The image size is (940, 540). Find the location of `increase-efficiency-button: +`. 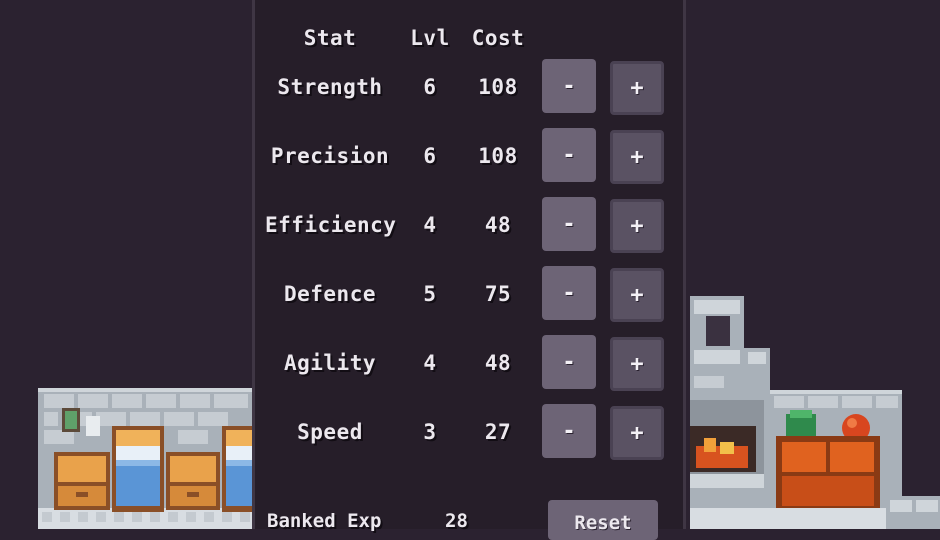

increase-efficiency-button: + is located at coordinates (637, 226).